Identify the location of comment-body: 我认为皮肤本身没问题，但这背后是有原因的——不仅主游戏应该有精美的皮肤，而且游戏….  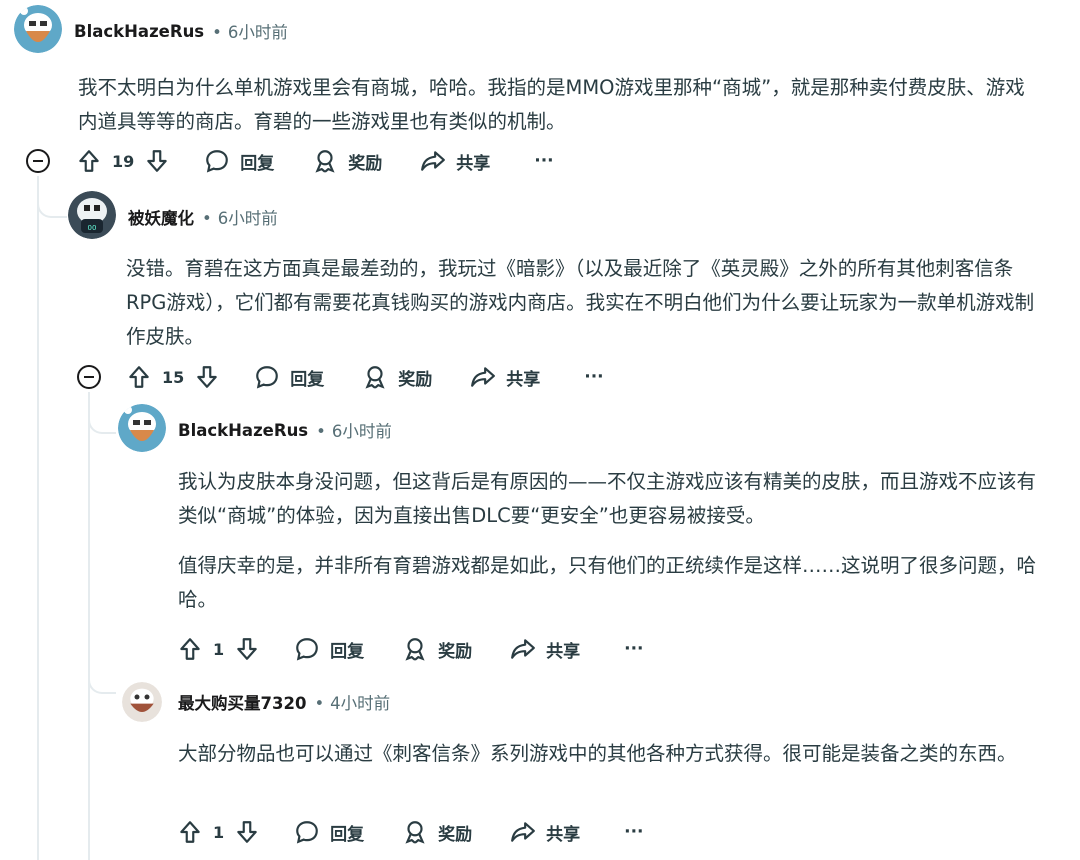
(607, 540).